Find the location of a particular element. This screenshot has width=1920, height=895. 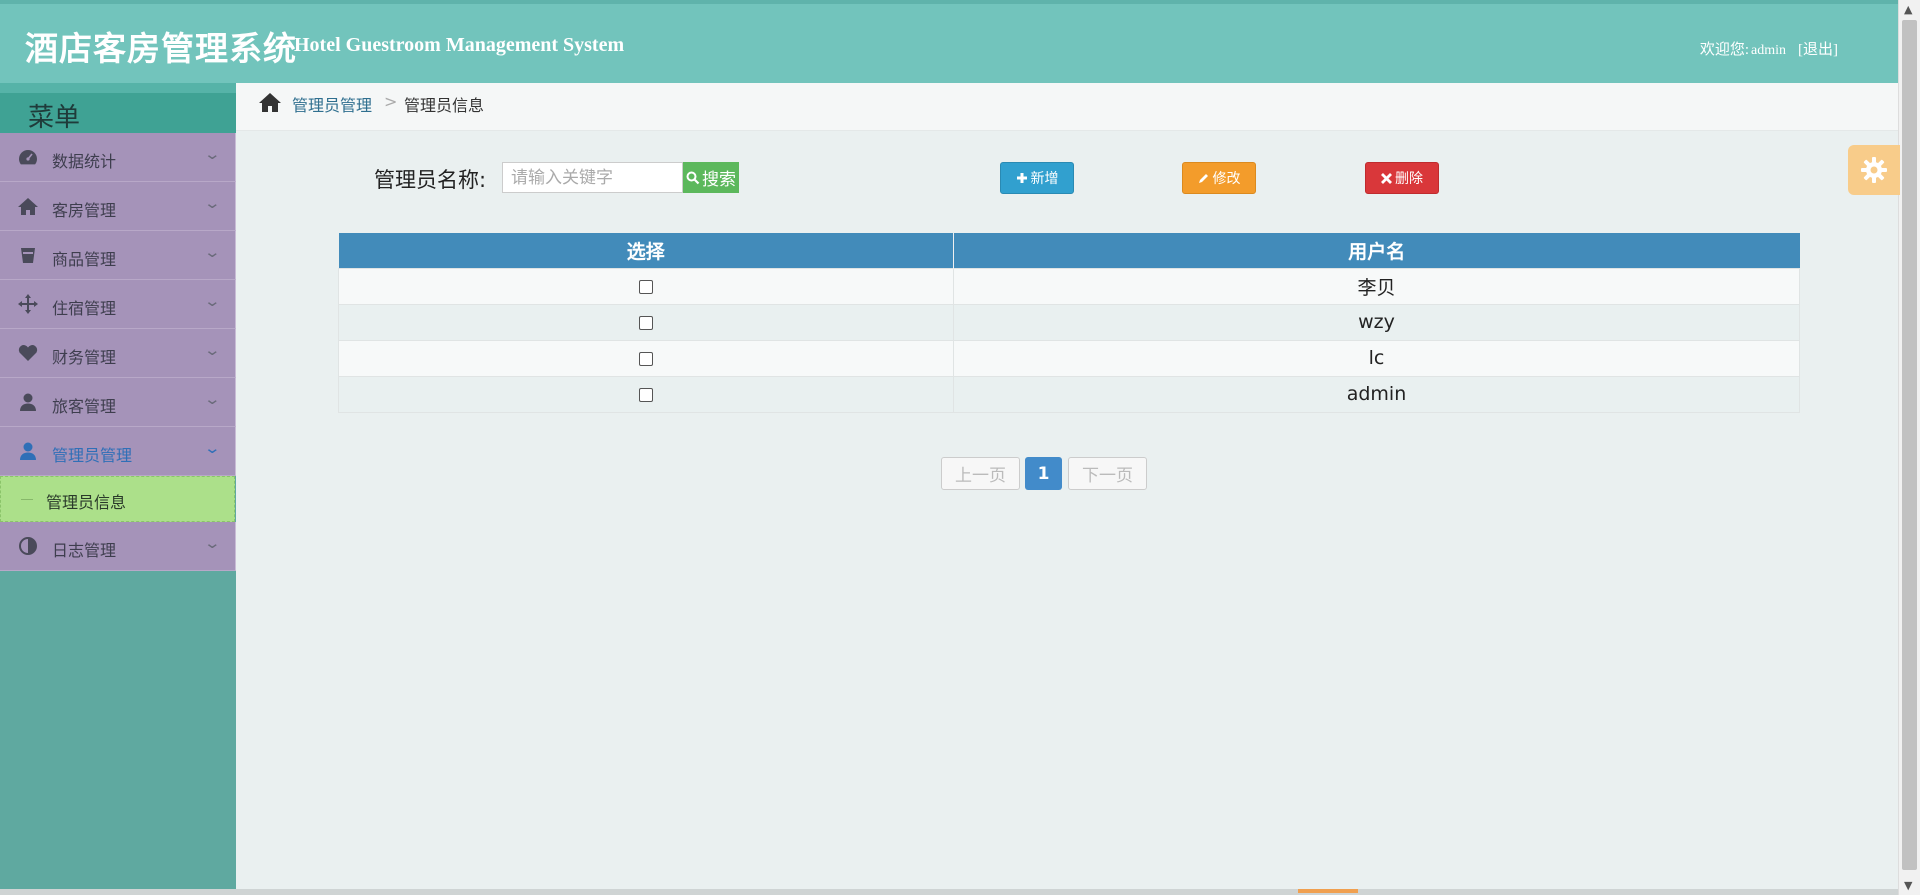

tree-connector is located at coordinates (27, 499).